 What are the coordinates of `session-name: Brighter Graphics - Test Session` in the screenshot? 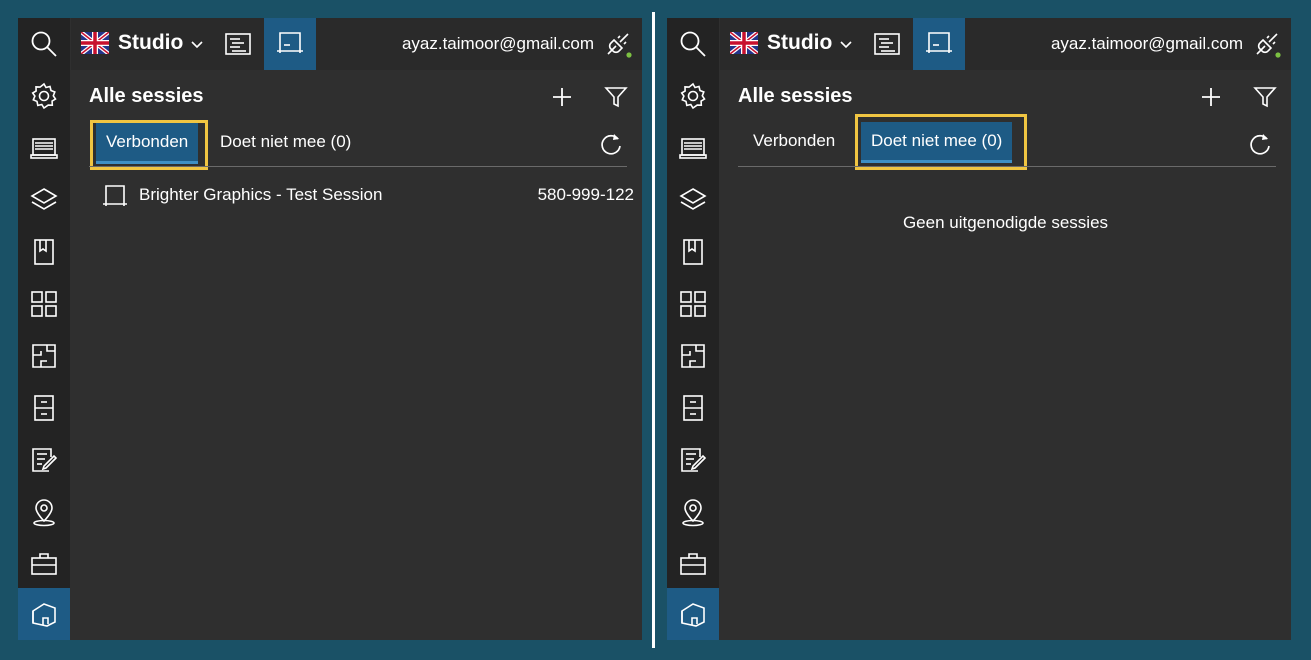 It's located at (261, 194).